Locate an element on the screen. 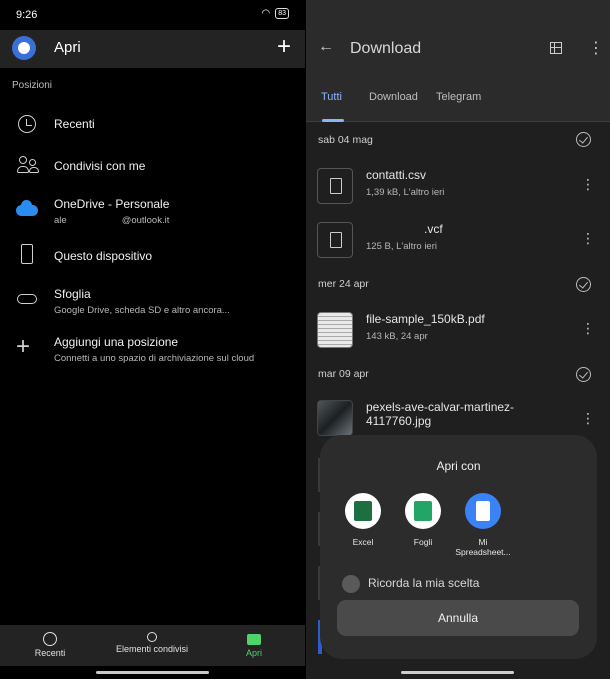 The image size is (610, 679). nav-tab-recenti: Recenti is located at coordinates (50, 645).